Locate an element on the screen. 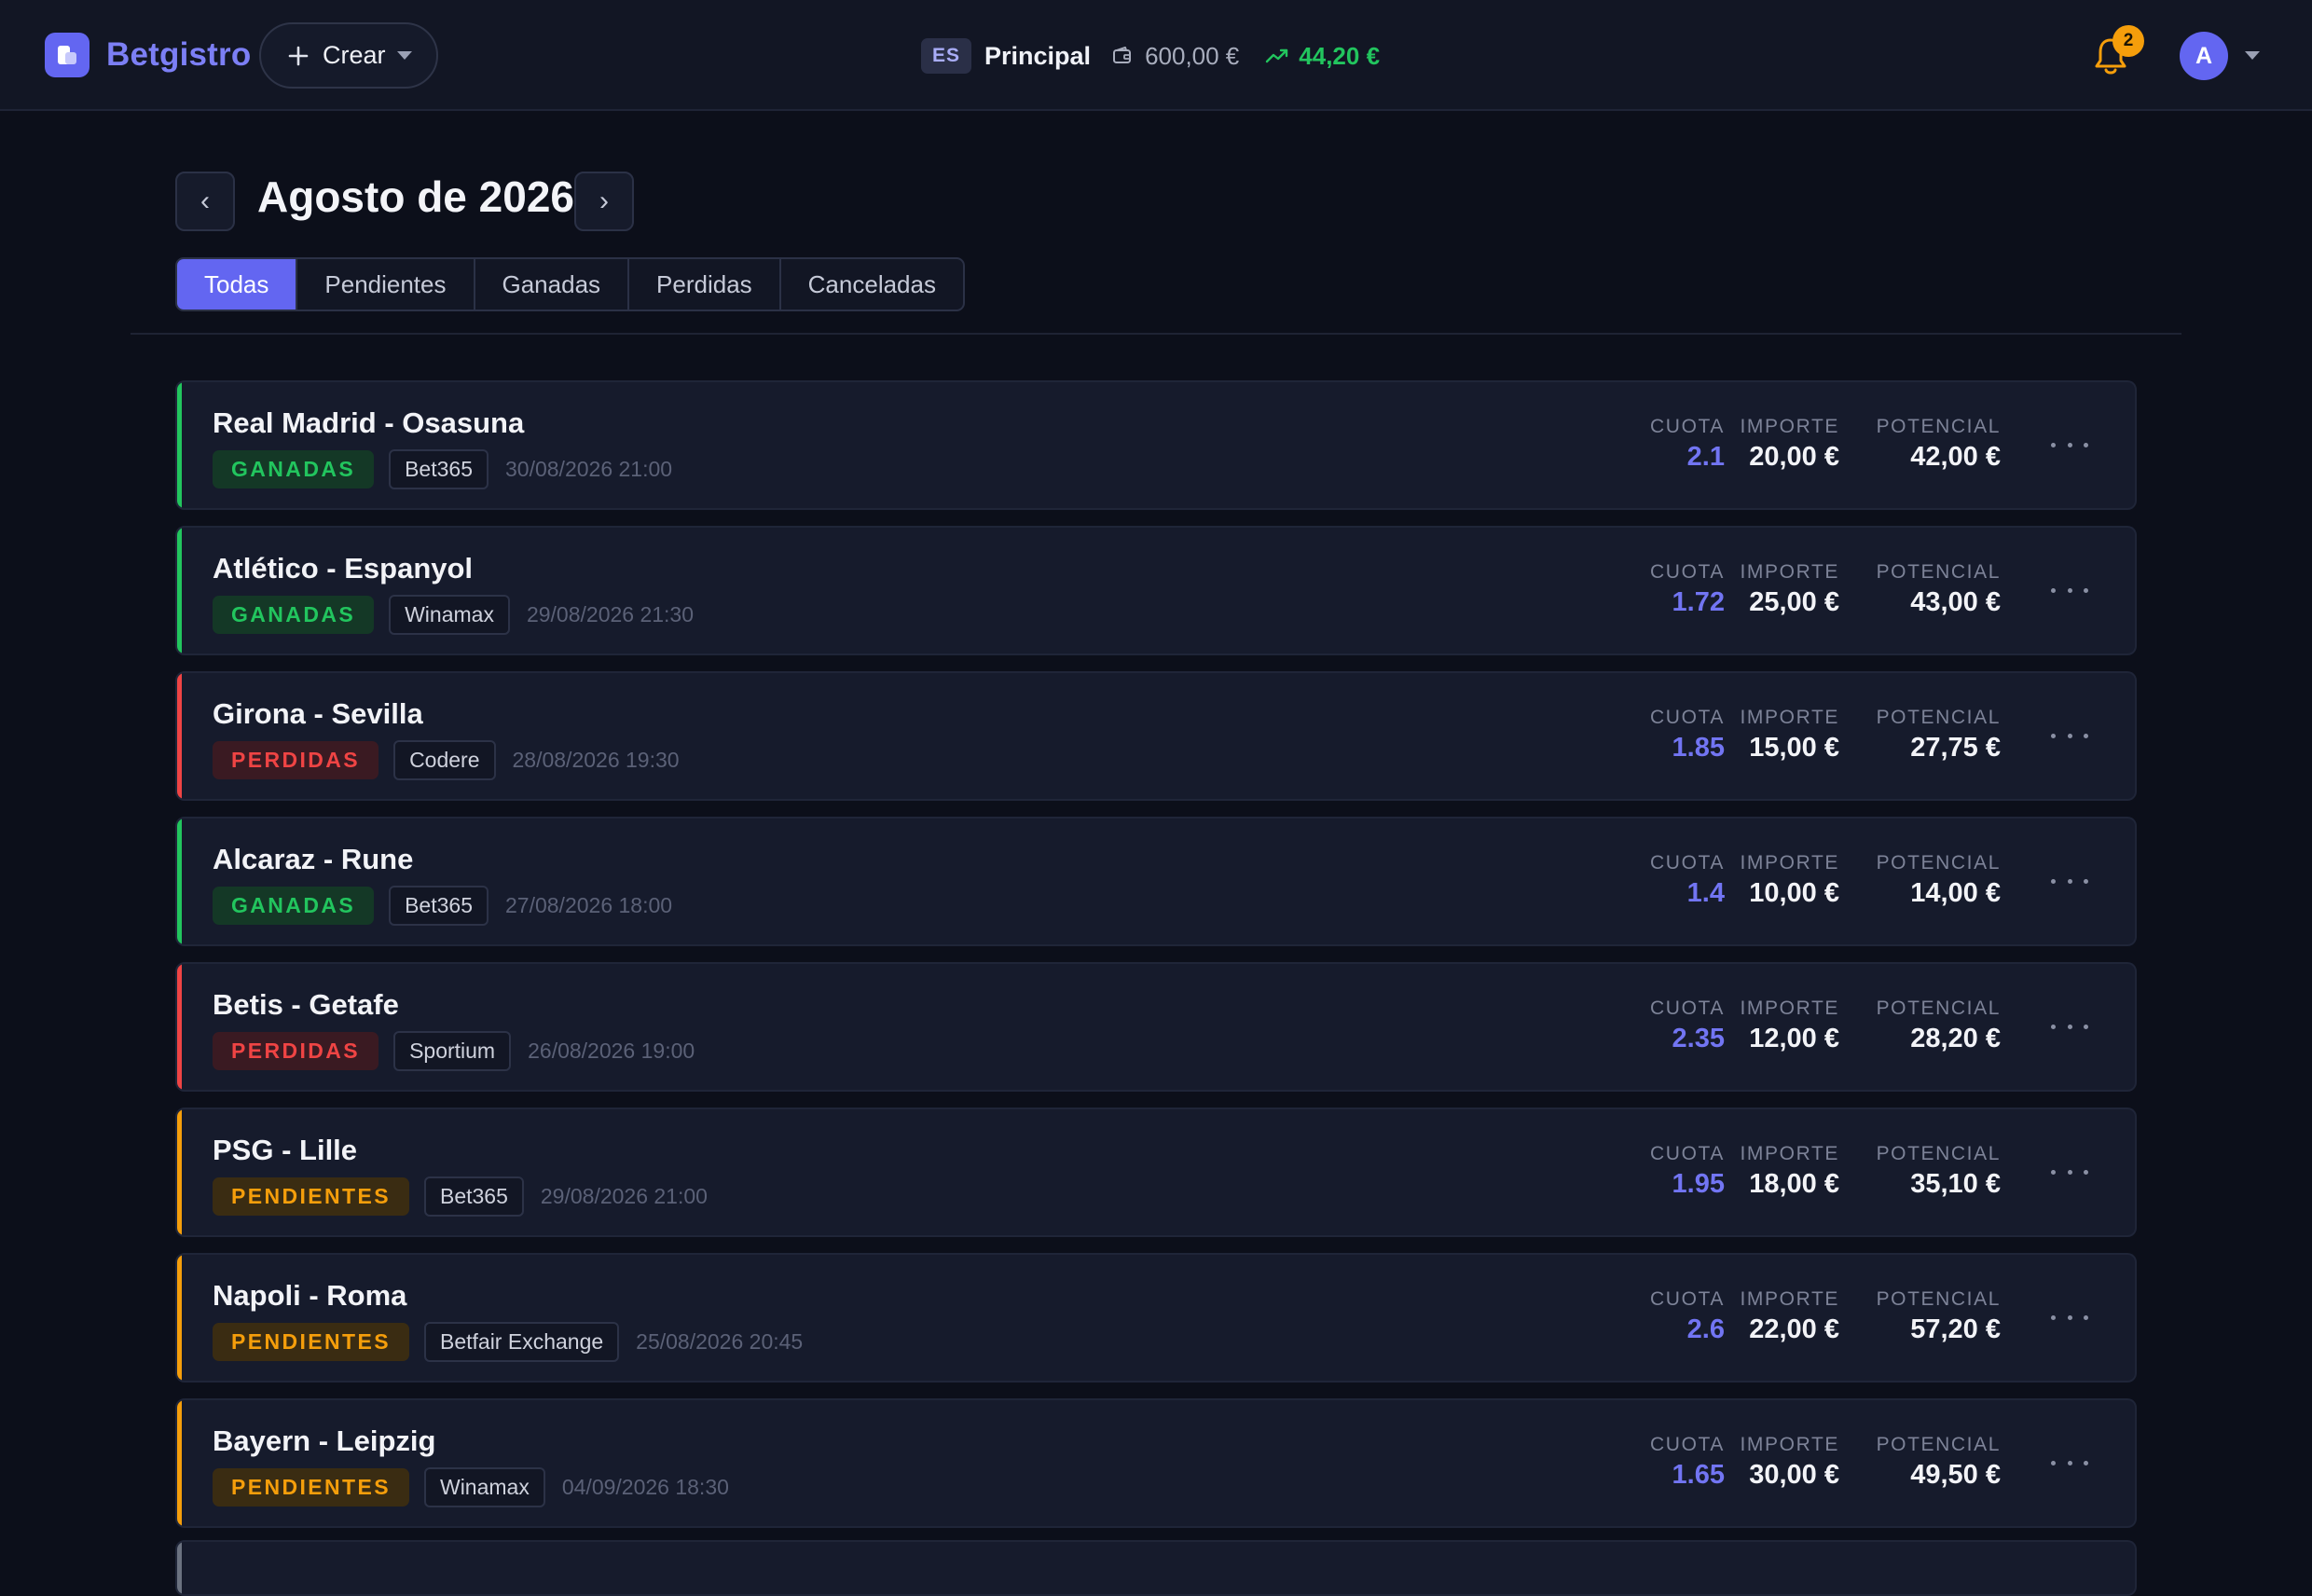 The image size is (2312, 1596). stake: IMPORTE 15,00 € is located at coordinates (1790, 735).